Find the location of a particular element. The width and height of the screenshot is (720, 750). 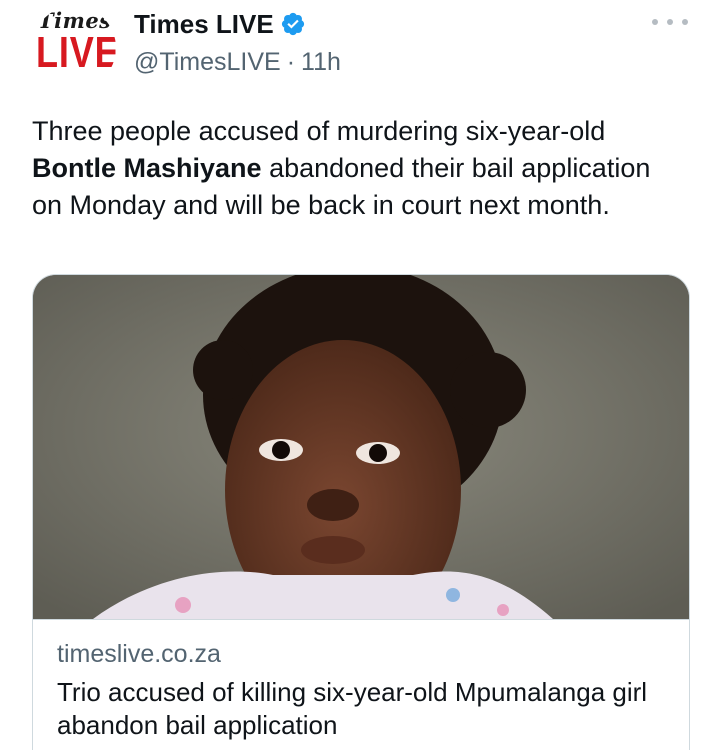

avatar: Times LIVE is located at coordinates (74, 48).